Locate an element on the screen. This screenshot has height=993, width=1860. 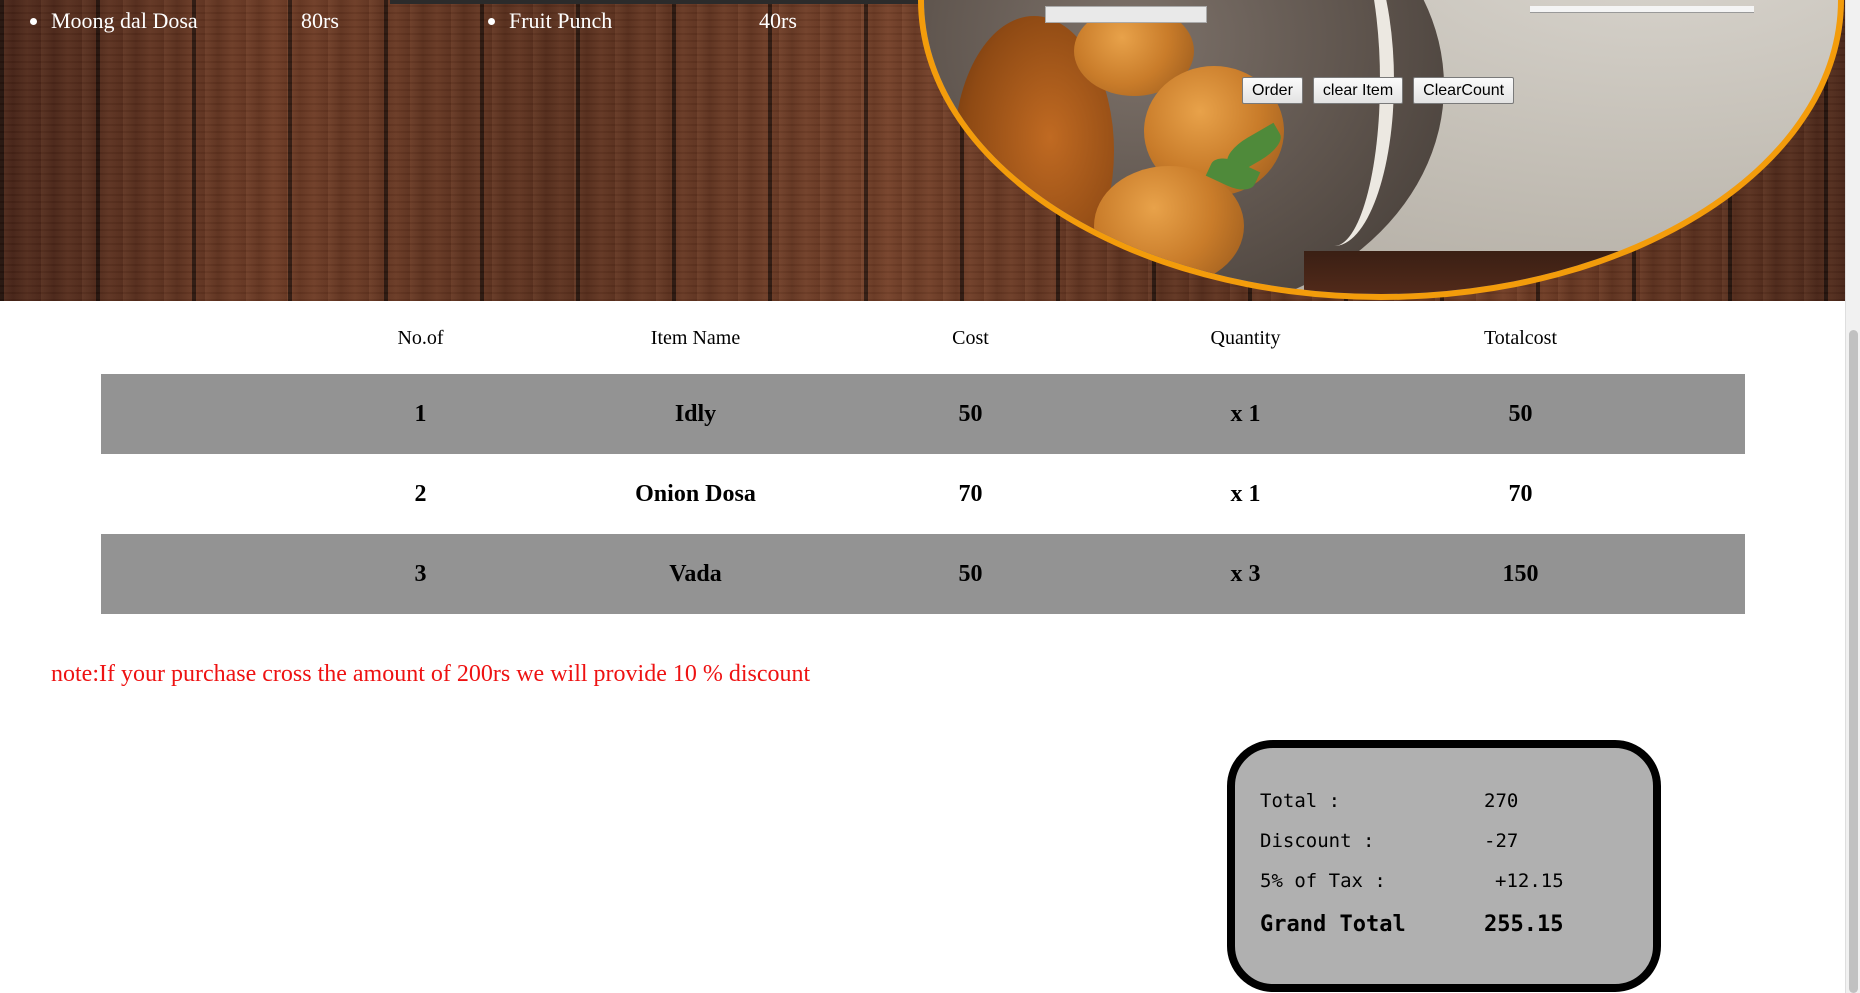
bill-total-label: Total : is located at coordinates (1300, 801).